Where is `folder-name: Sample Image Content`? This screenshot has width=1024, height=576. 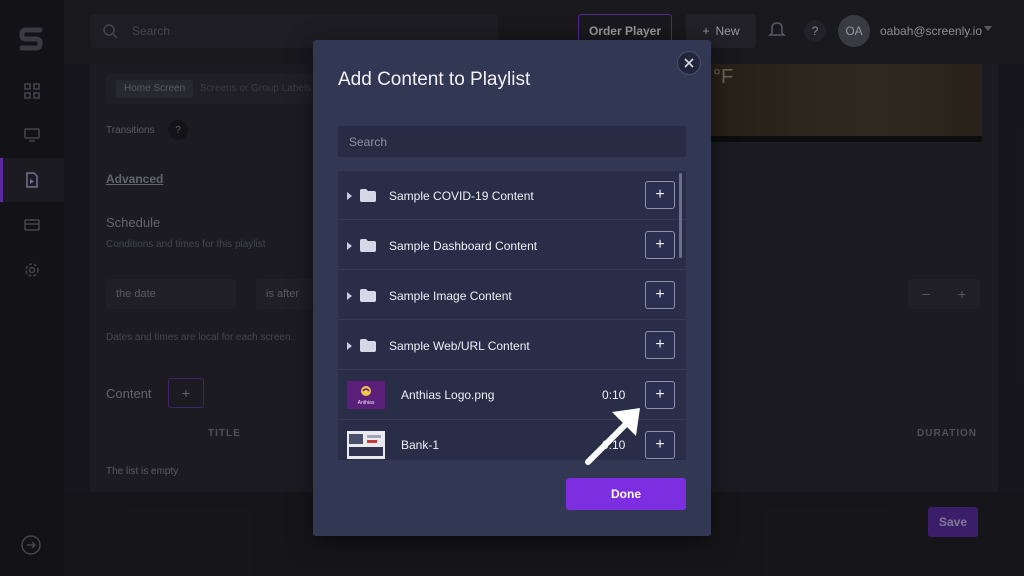
folder-name: Sample Image Content is located at coordinates (450, 296).